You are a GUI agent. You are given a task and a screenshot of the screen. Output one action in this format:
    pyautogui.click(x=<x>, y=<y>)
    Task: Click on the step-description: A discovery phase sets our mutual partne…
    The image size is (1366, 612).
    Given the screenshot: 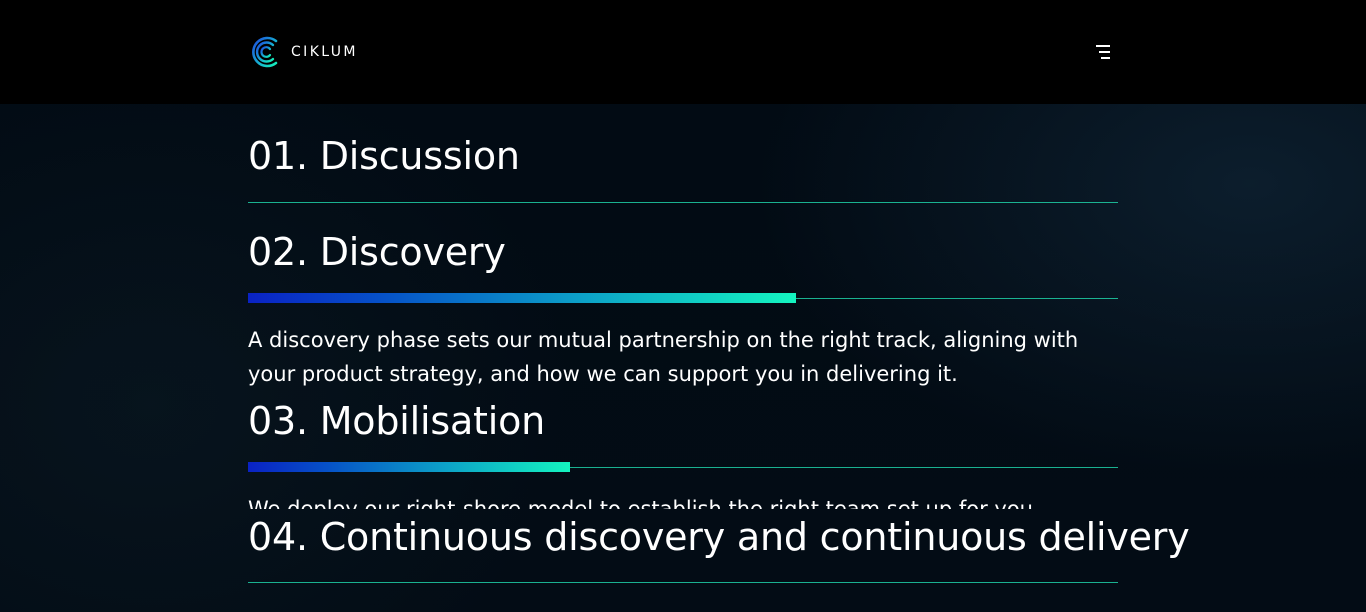 What is the action you would take?
    pyautogui.click(x=663, y=357)
    